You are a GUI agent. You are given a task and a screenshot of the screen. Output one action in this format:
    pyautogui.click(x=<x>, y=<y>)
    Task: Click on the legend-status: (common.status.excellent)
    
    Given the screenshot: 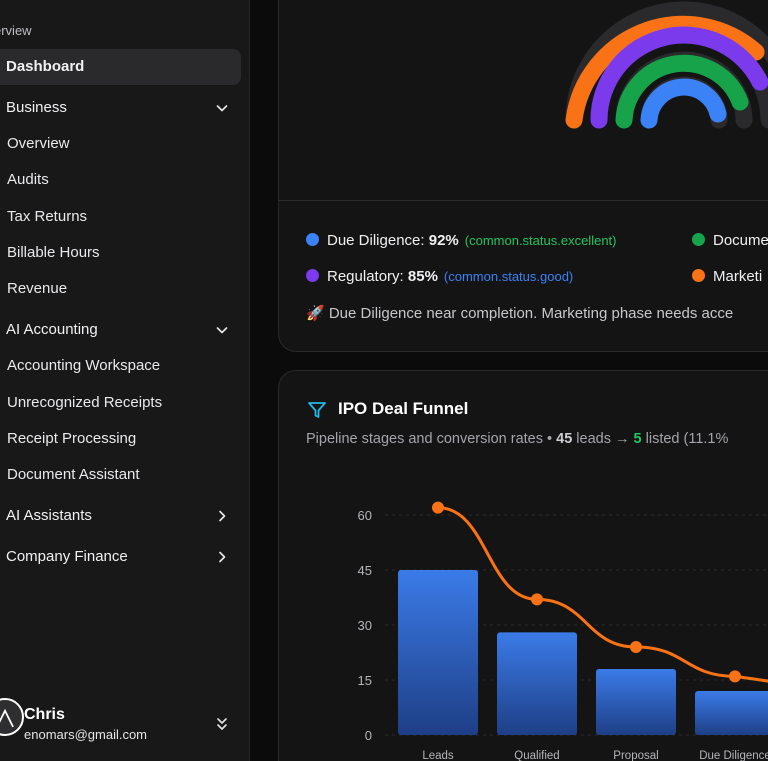 What is the action you would take?
    pyautogui.click(x=540, y=240)
    